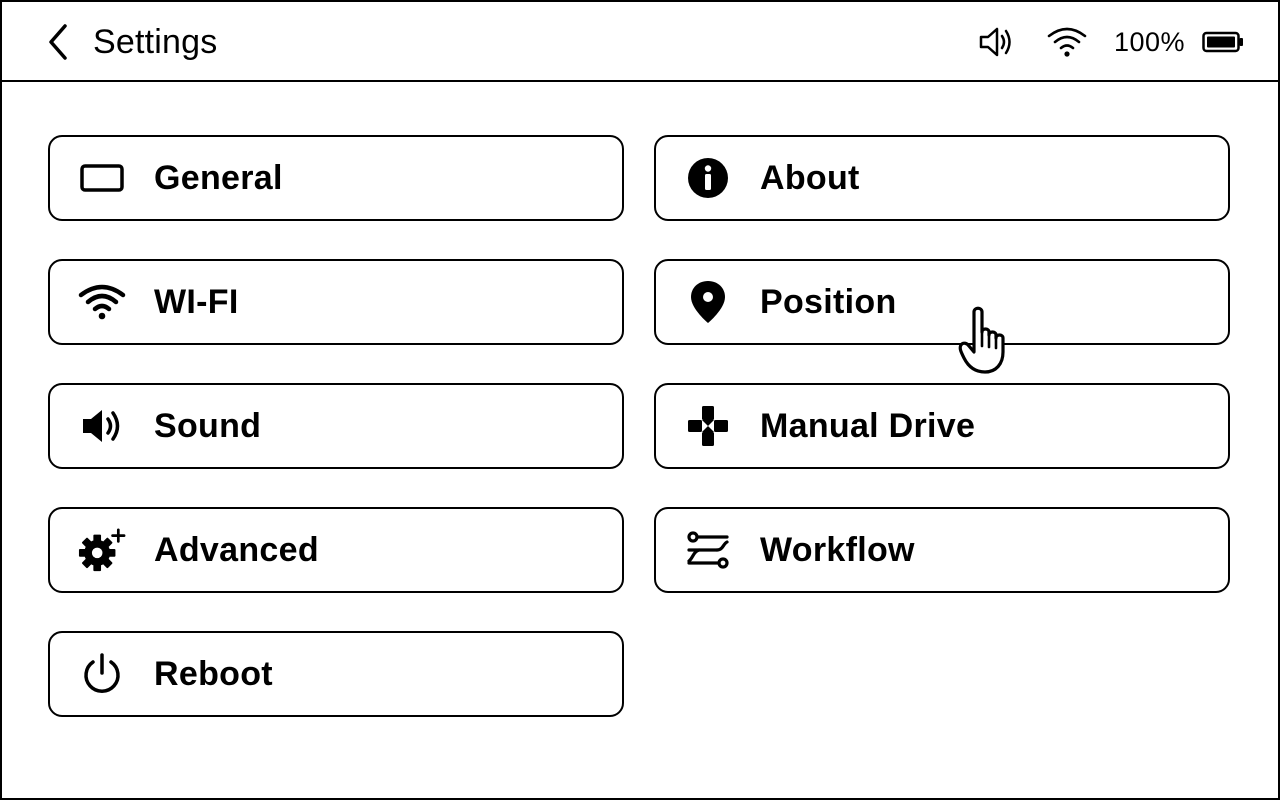 Image resolution: width=1280 pixels, height=800 pixels. What do you see at coordinates (196, 302) in the screenshot?
I see `menu-item-label: WI-FI` at bounding box center [196, 302].